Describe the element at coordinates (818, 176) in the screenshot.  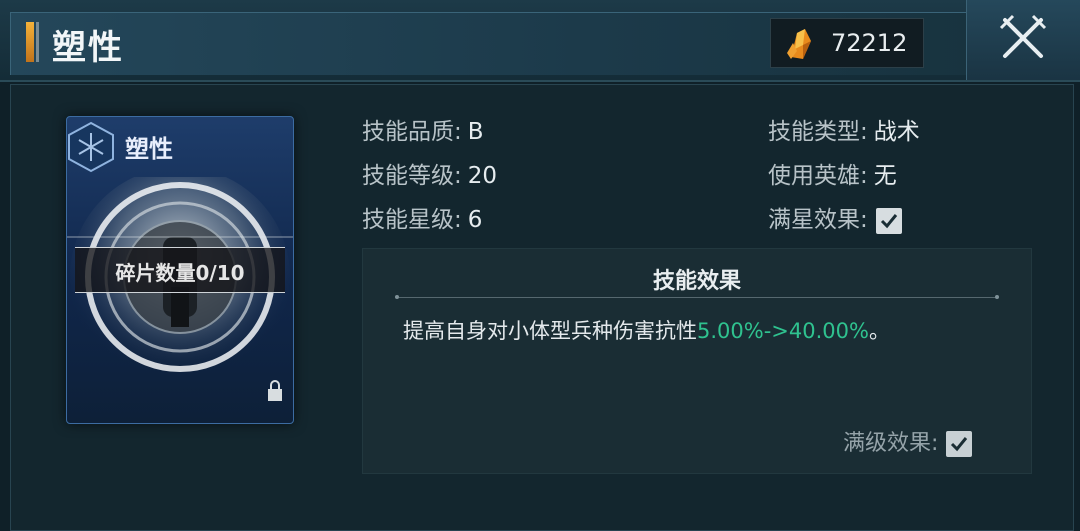
I see `stat-hero-label: 使用英雄:` at that location.